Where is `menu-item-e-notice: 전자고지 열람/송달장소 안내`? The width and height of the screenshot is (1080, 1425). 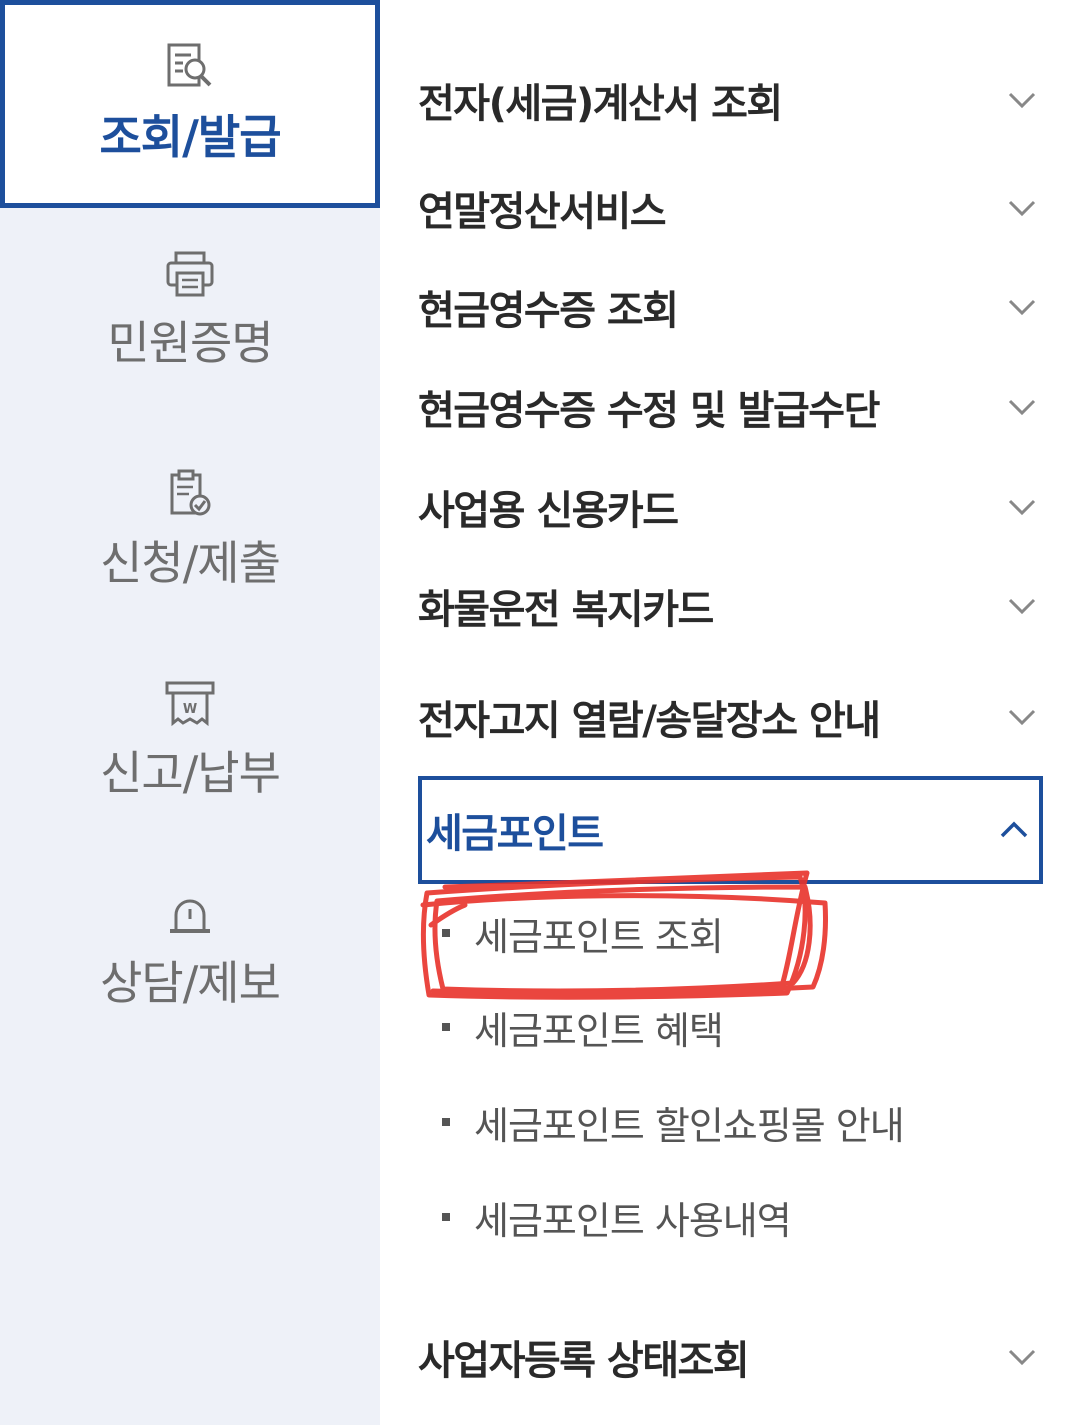 menu-item-e-notice: 전자고지 열람/송달장소 안내 is located at coordinates (730, 717).